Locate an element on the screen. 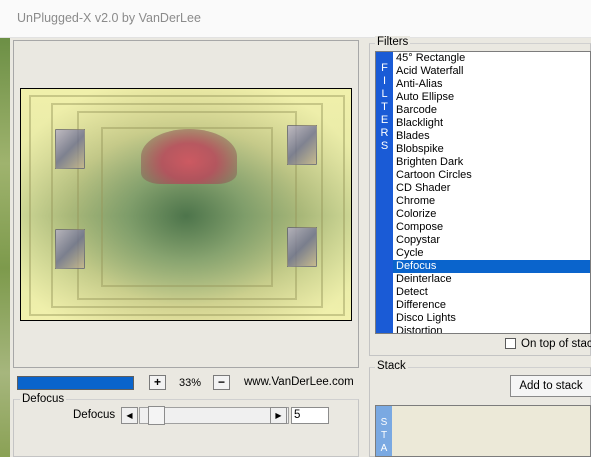  filter-list-item: Distortion is located at coordinates (491, 329).